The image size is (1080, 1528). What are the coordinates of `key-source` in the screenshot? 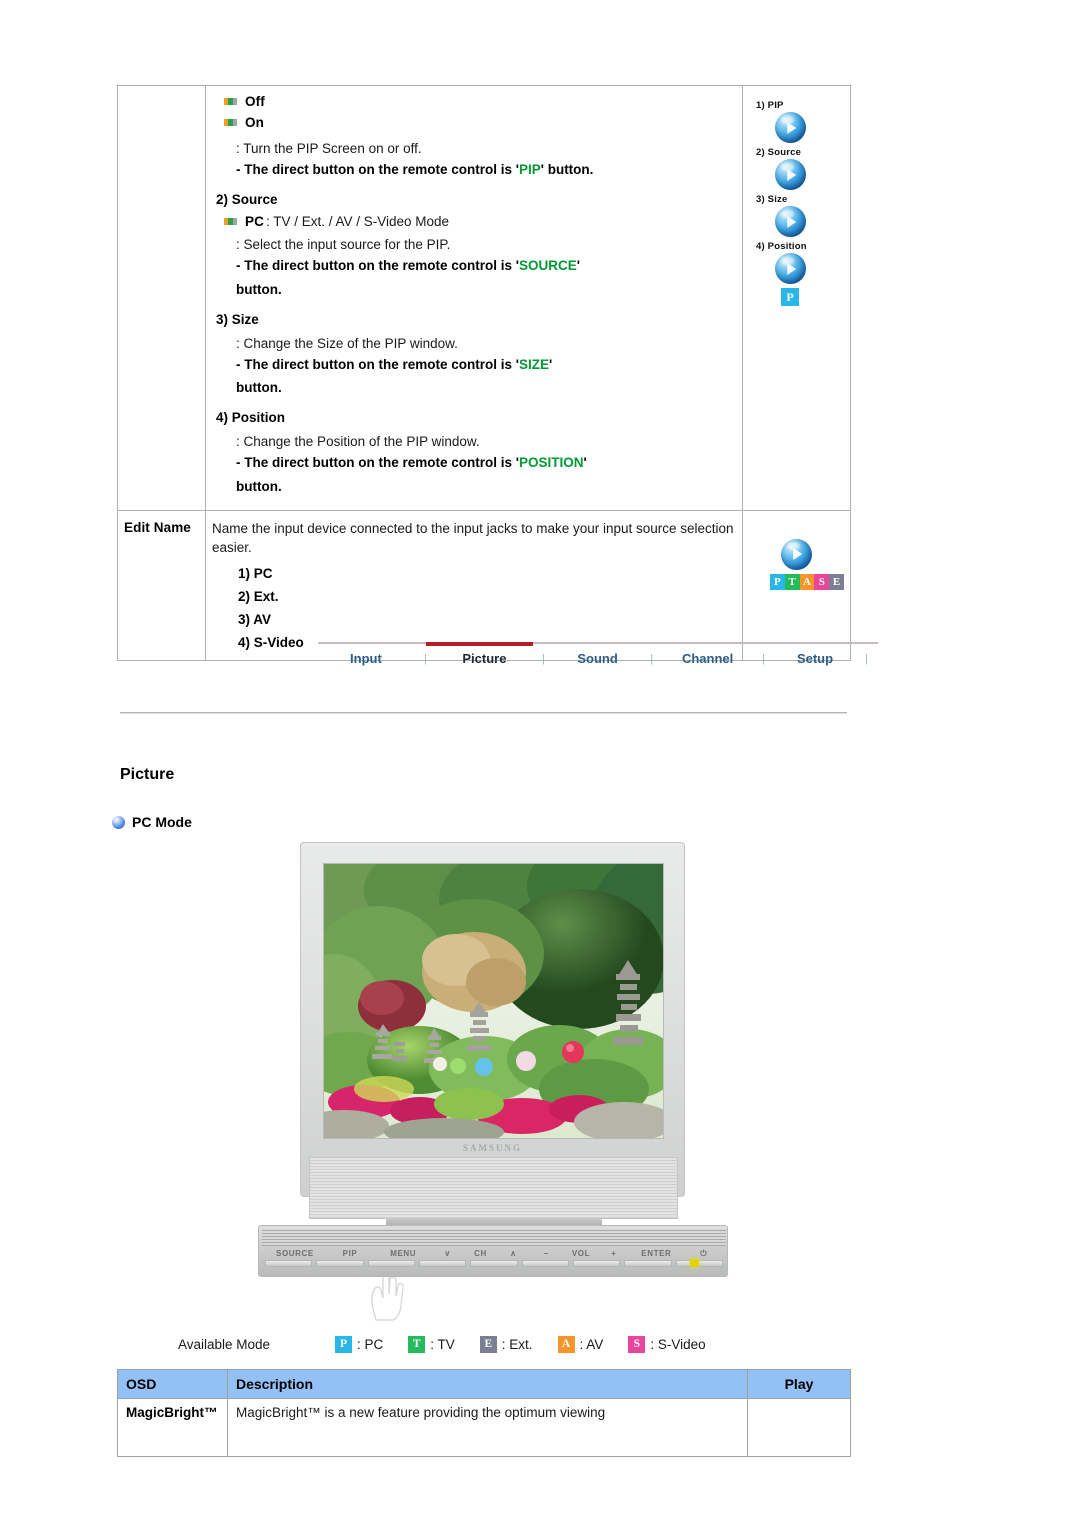 It's located at (289, 1263).